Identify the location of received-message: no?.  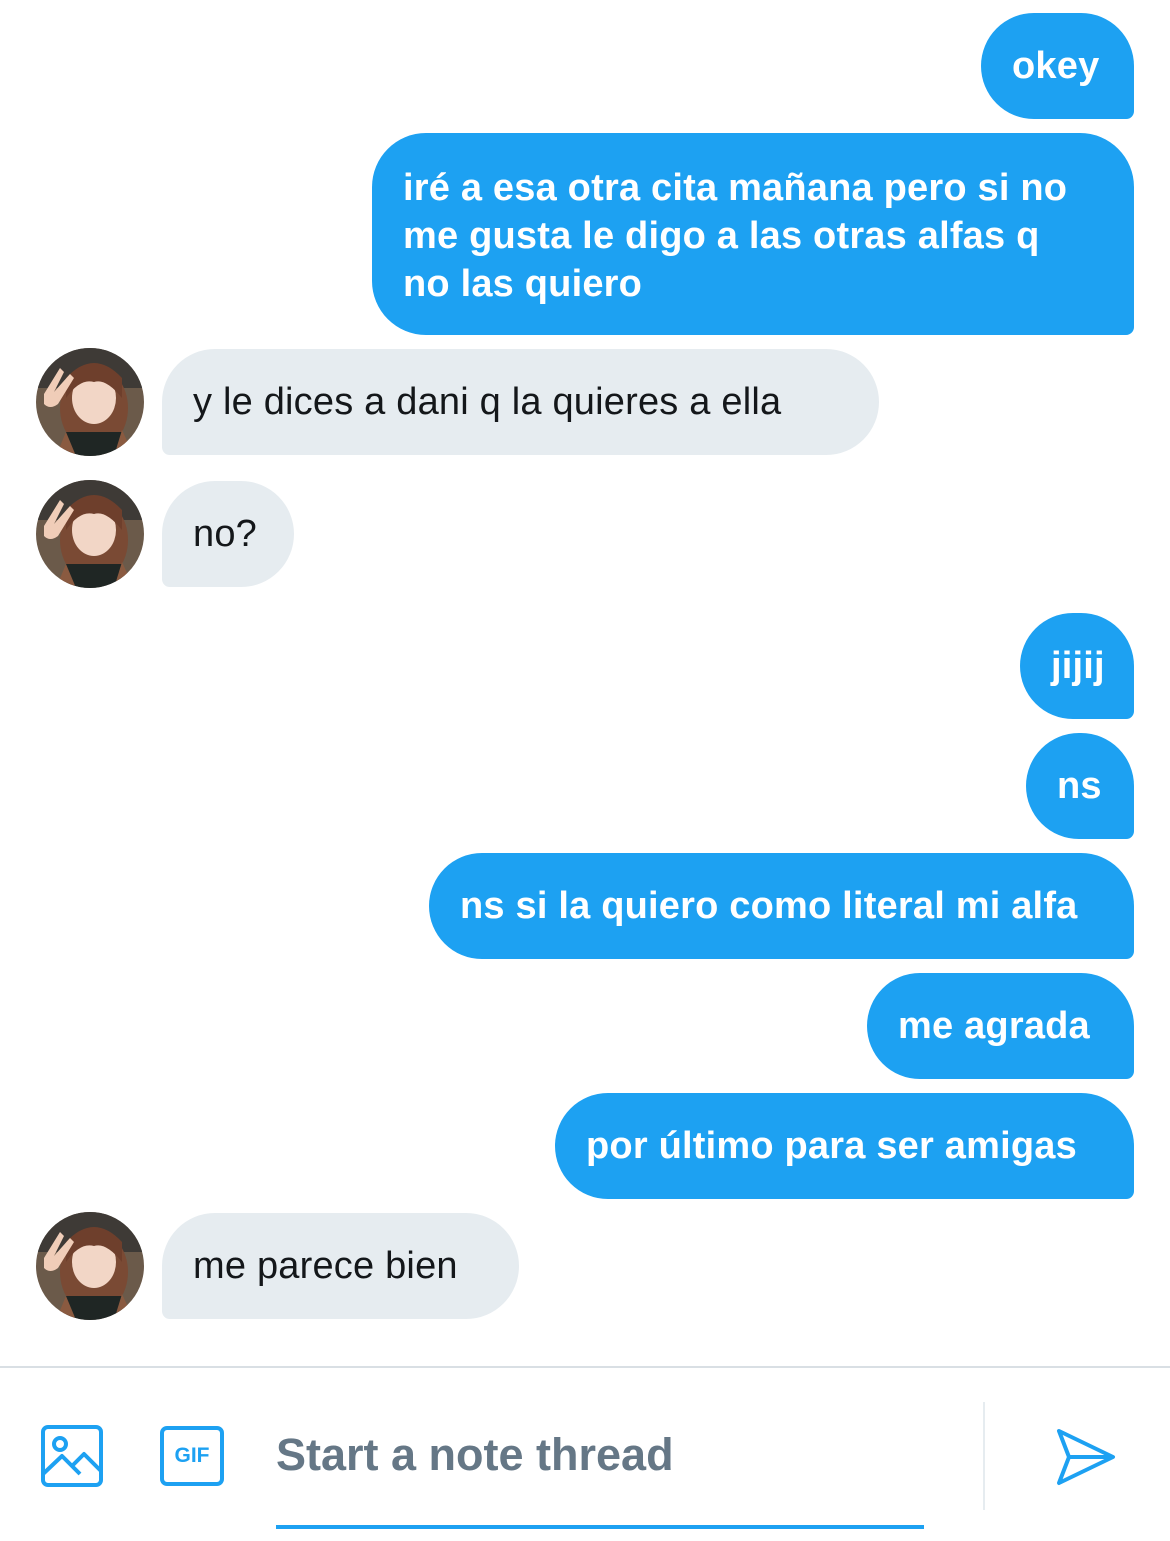
(228, 534).